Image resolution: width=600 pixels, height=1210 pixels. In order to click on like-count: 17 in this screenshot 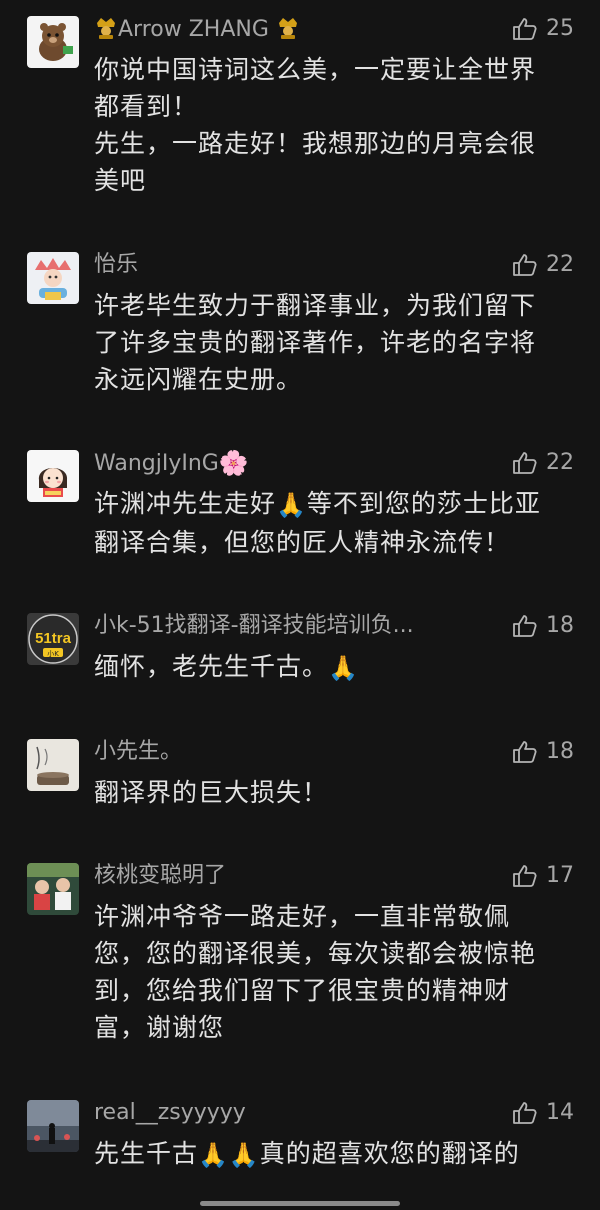, I will do `click(560, 875)`.